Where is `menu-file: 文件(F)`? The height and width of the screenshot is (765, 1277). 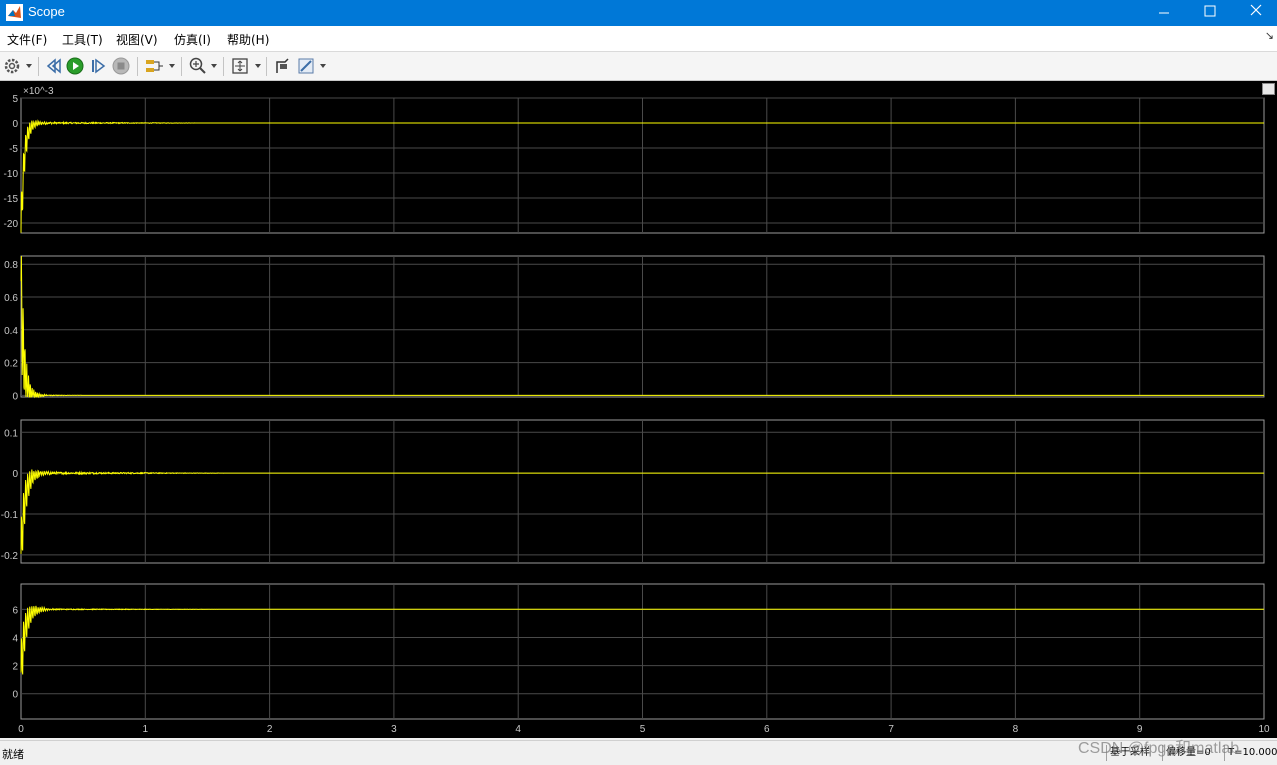
menu-file: 文件(F) is located at coordinates (27, 39).